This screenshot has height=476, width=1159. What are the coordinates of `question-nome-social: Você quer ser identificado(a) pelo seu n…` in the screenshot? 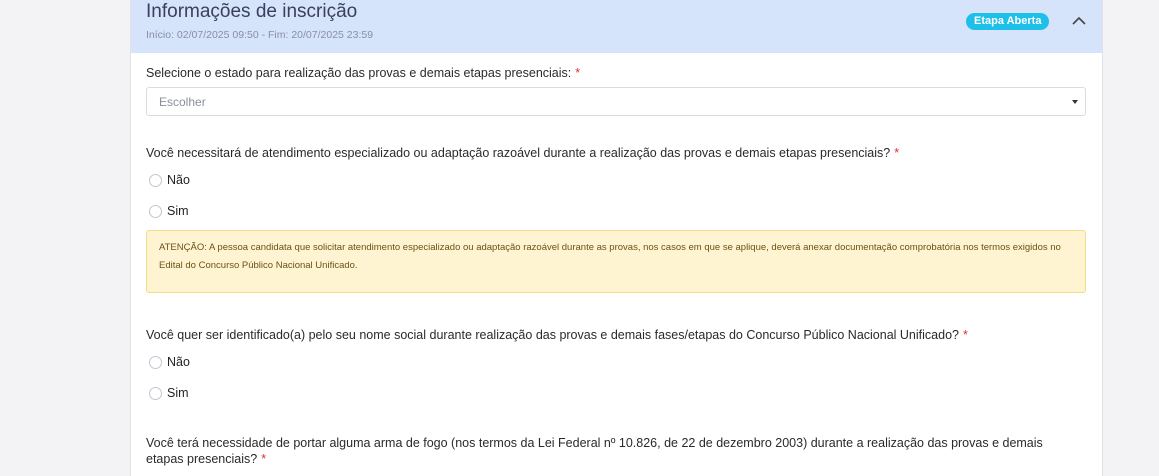 It's located at (611, 335).